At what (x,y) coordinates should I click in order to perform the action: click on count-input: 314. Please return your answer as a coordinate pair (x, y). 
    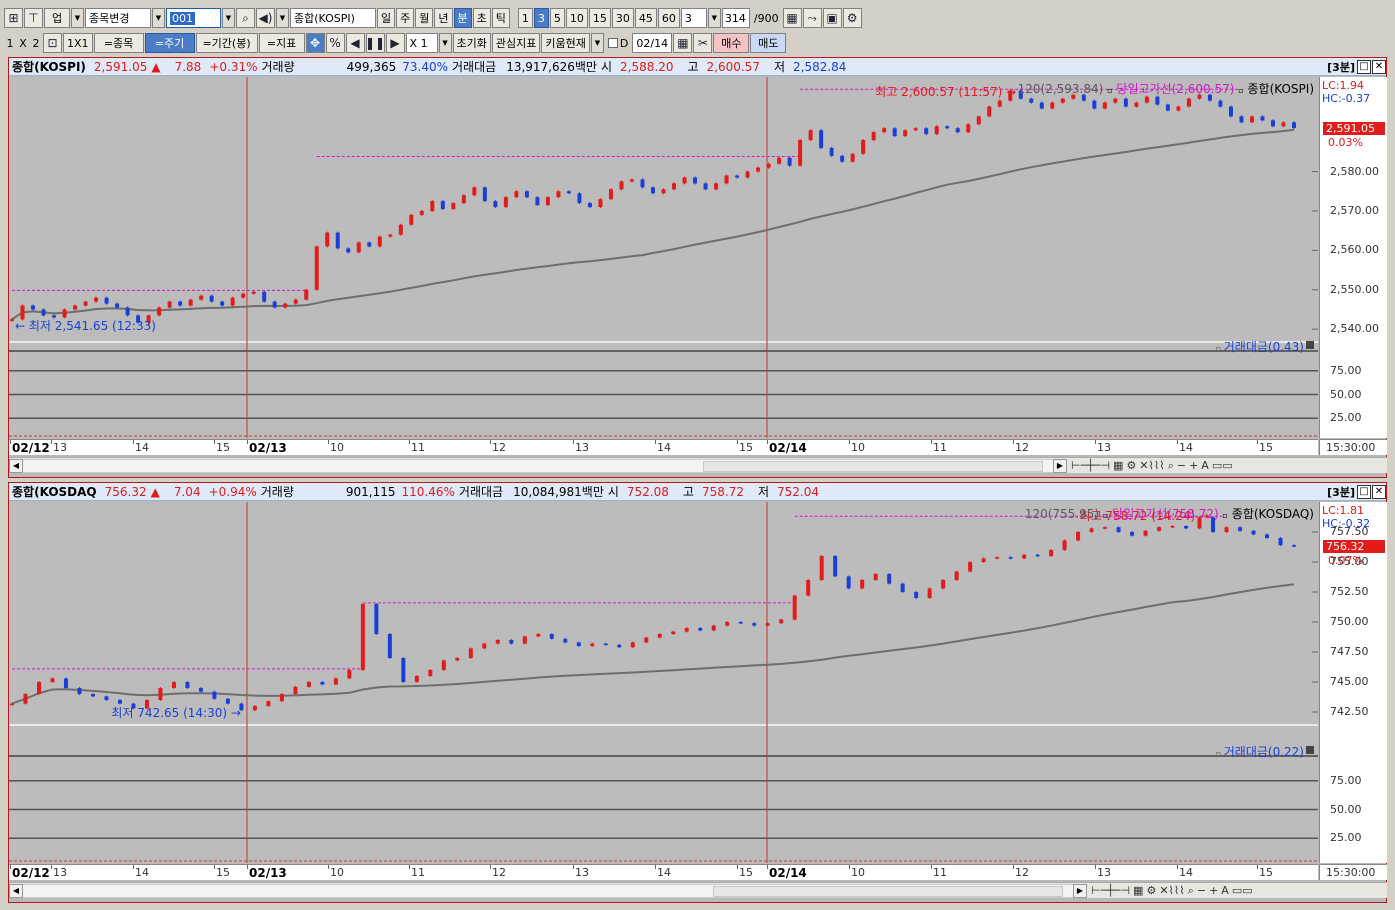
    Looking at the image, I should click on (735, 18).